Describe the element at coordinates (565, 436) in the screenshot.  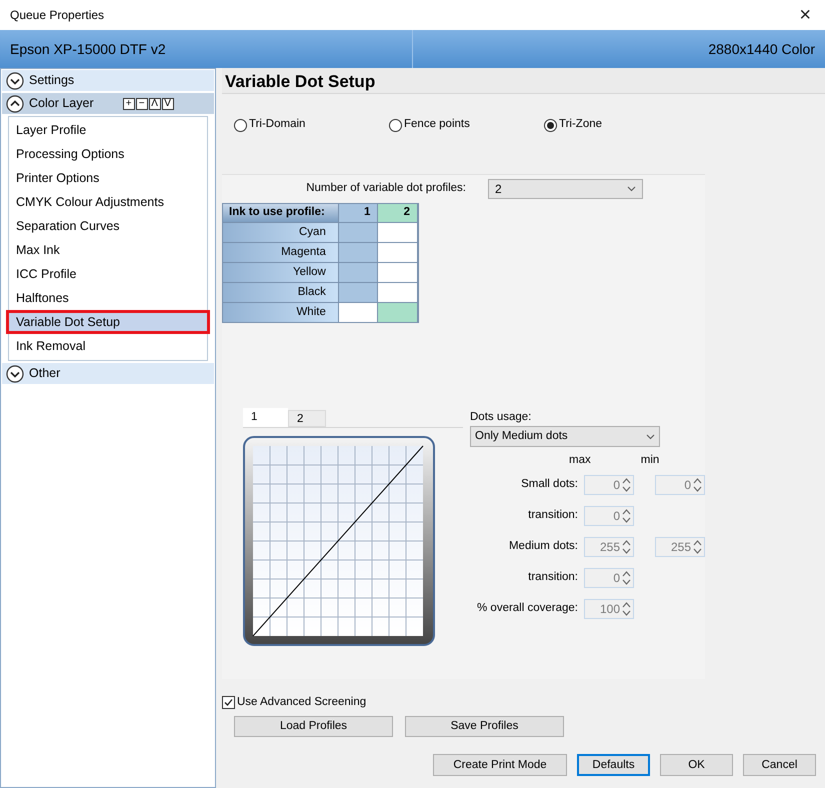
I see `dots-usage-dropdown: Only Medium dots` at that location.